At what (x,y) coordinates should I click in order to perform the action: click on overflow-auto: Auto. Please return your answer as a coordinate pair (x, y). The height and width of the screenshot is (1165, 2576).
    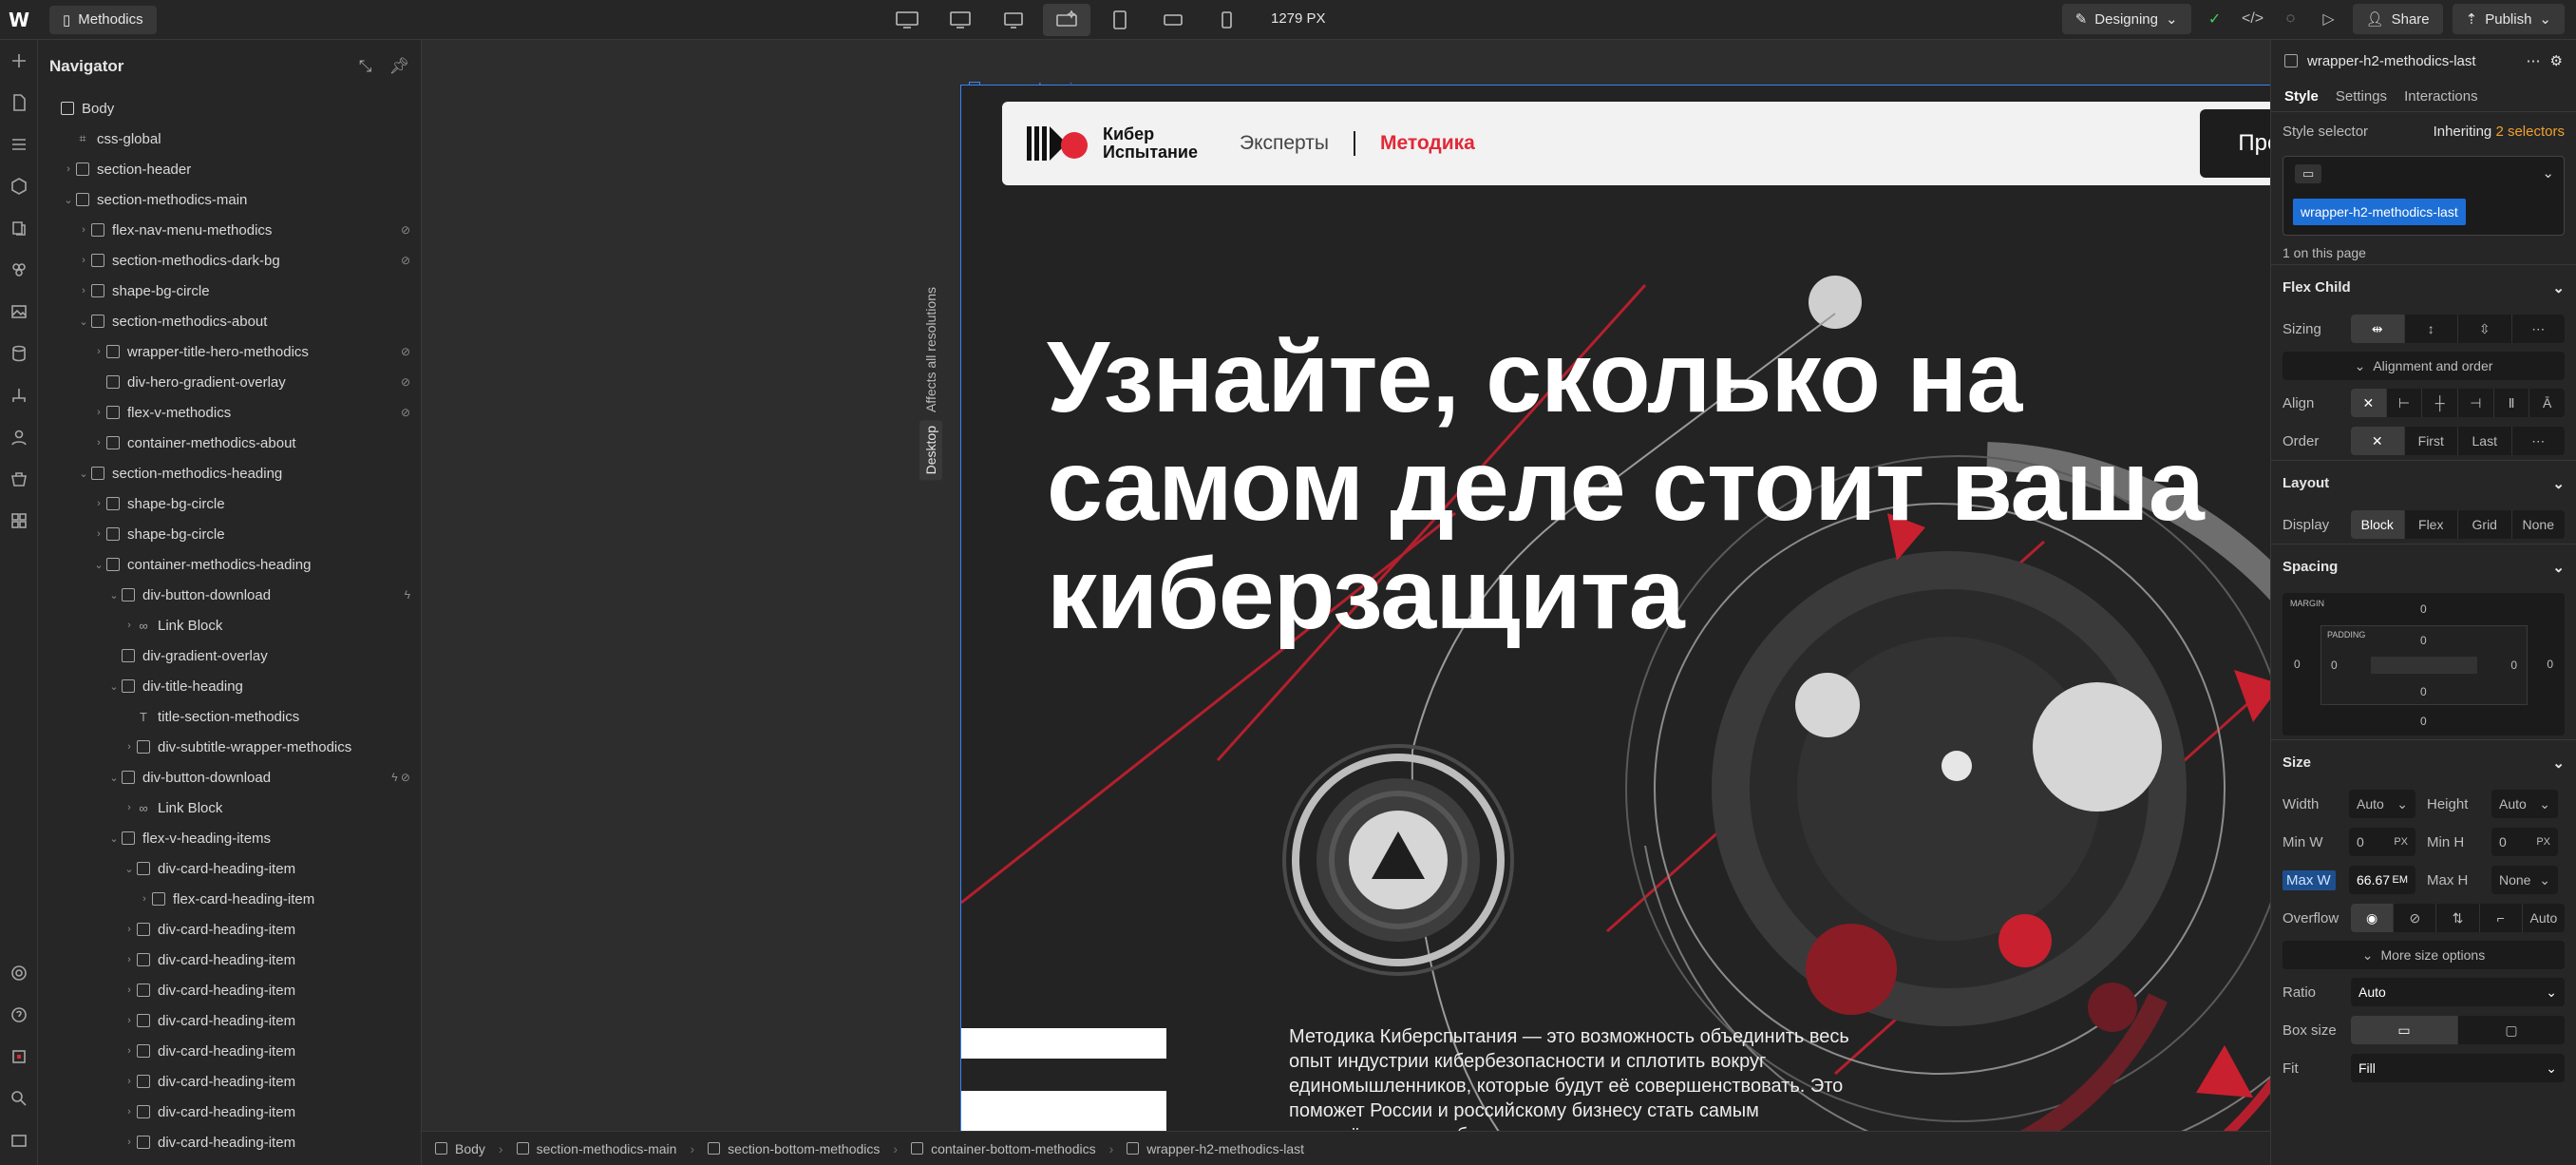
    Looking at the image, I should click on (2544, 918).